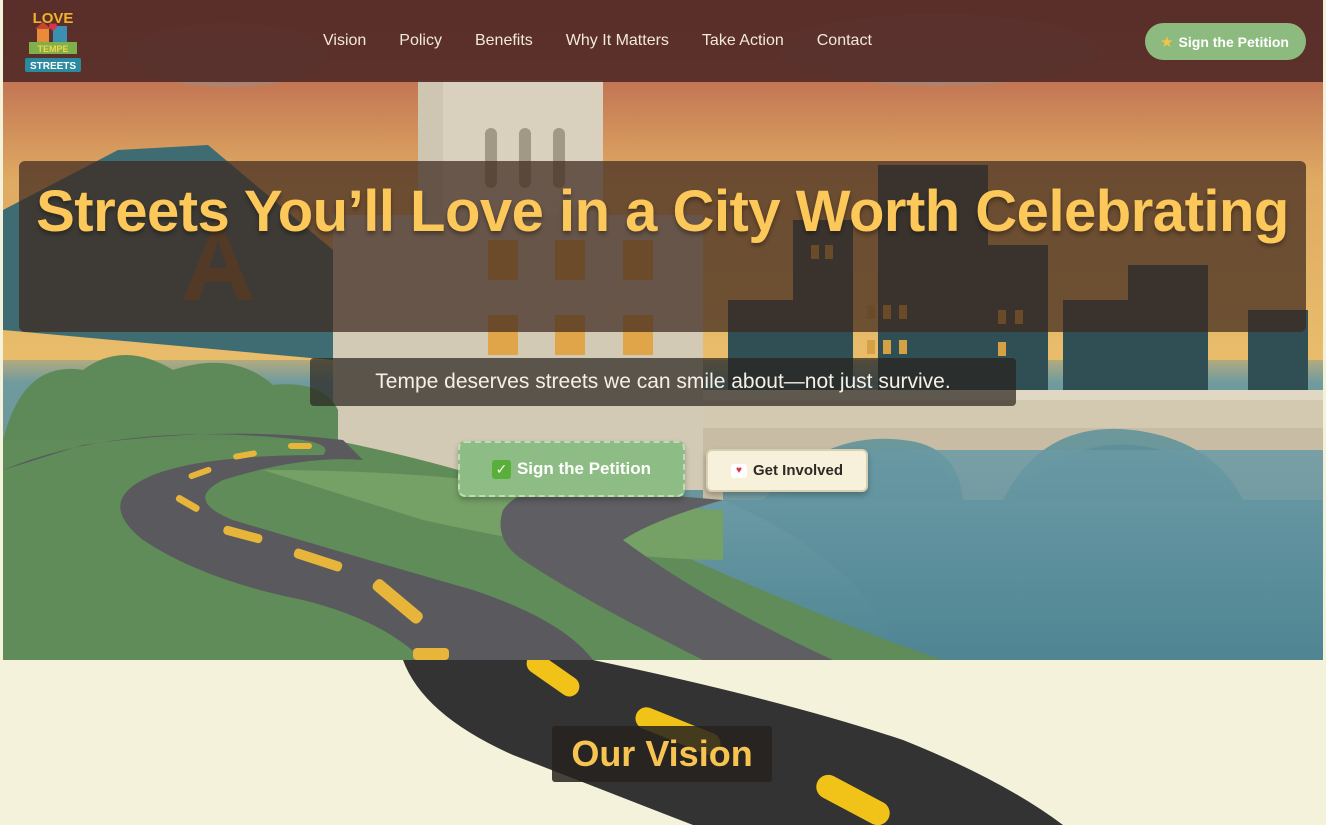  I want to click on get-involved-label: Get Involved, so click(798, 470).